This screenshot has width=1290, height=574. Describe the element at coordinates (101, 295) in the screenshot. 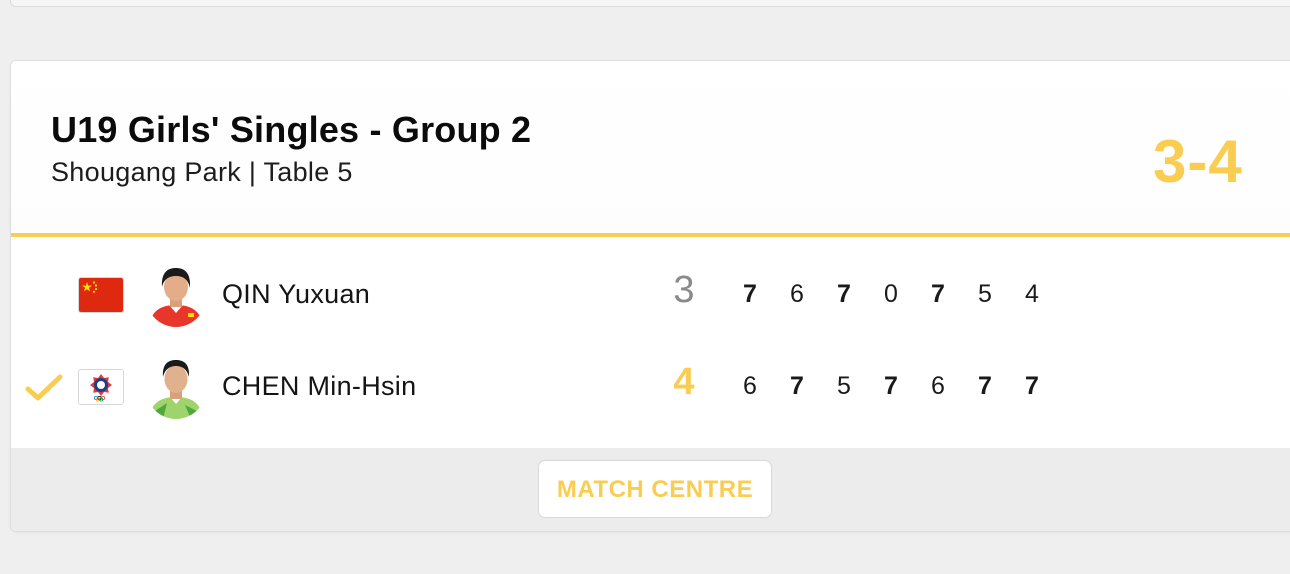

I see `china-flag-icon` at that location.